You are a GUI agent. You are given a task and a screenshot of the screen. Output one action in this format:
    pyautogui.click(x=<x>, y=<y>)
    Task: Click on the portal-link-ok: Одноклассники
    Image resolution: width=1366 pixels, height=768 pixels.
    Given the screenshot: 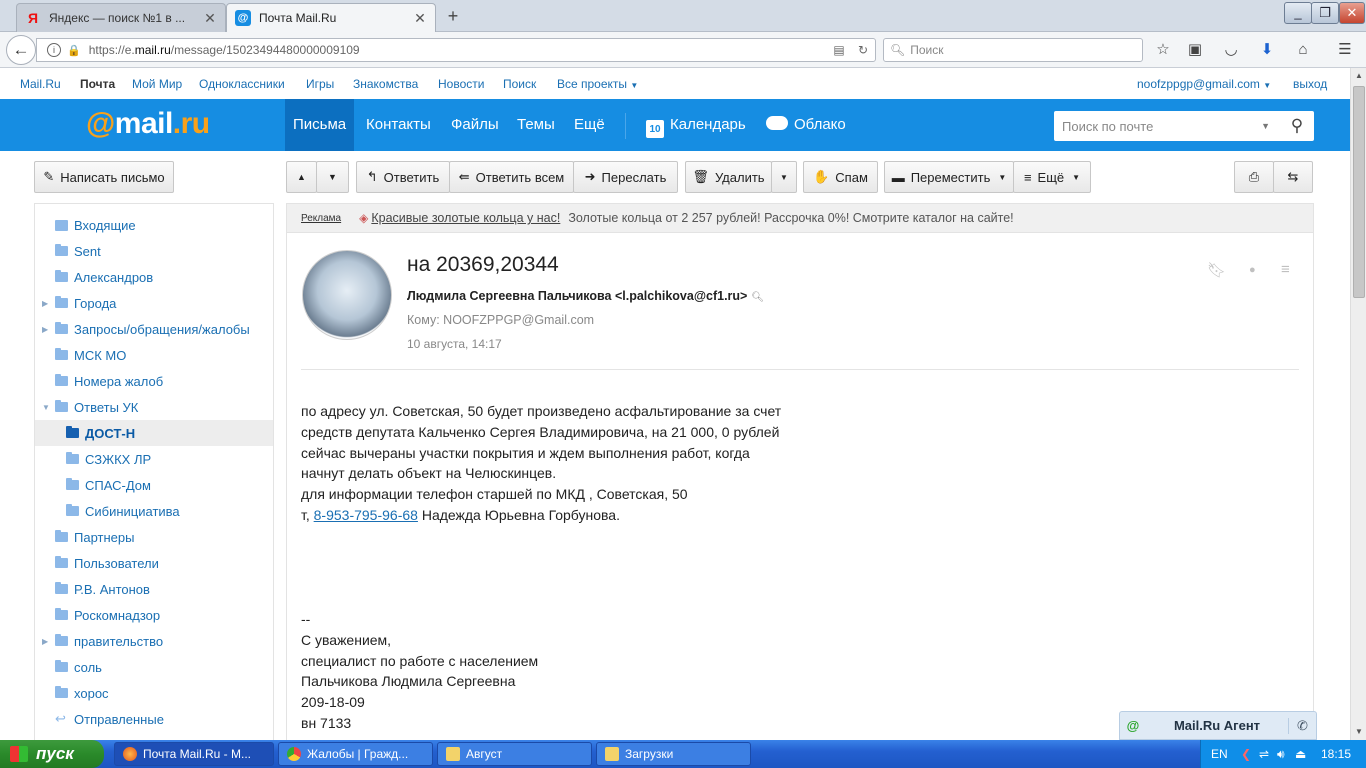 What is the action you would take?
    pyautogui.click(x=242, y=84)
    